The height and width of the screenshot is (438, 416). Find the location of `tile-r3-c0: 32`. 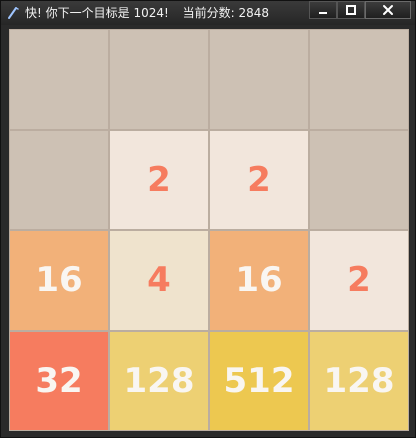

tile-r3-c0: 32 is located at coordinates (59, 380).